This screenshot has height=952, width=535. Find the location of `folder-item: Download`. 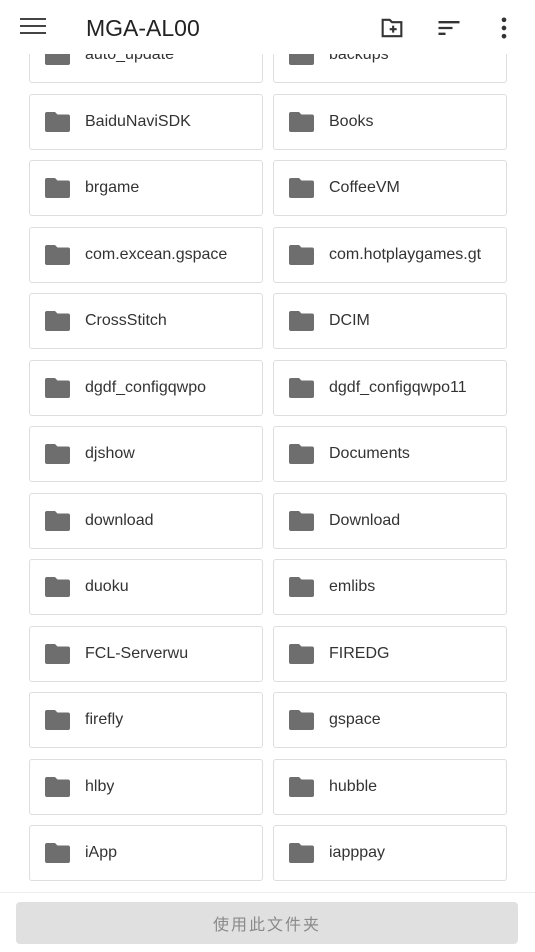

folder-item: Download is located at coordinates (390, 520).